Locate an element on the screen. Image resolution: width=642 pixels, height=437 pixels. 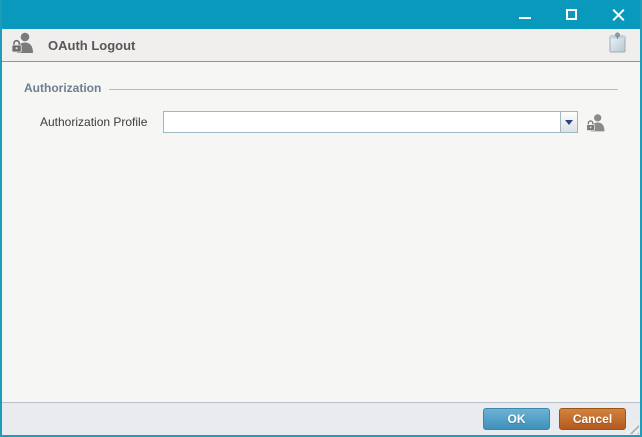
section-label: Authorization is located at coordinates (63, 88).